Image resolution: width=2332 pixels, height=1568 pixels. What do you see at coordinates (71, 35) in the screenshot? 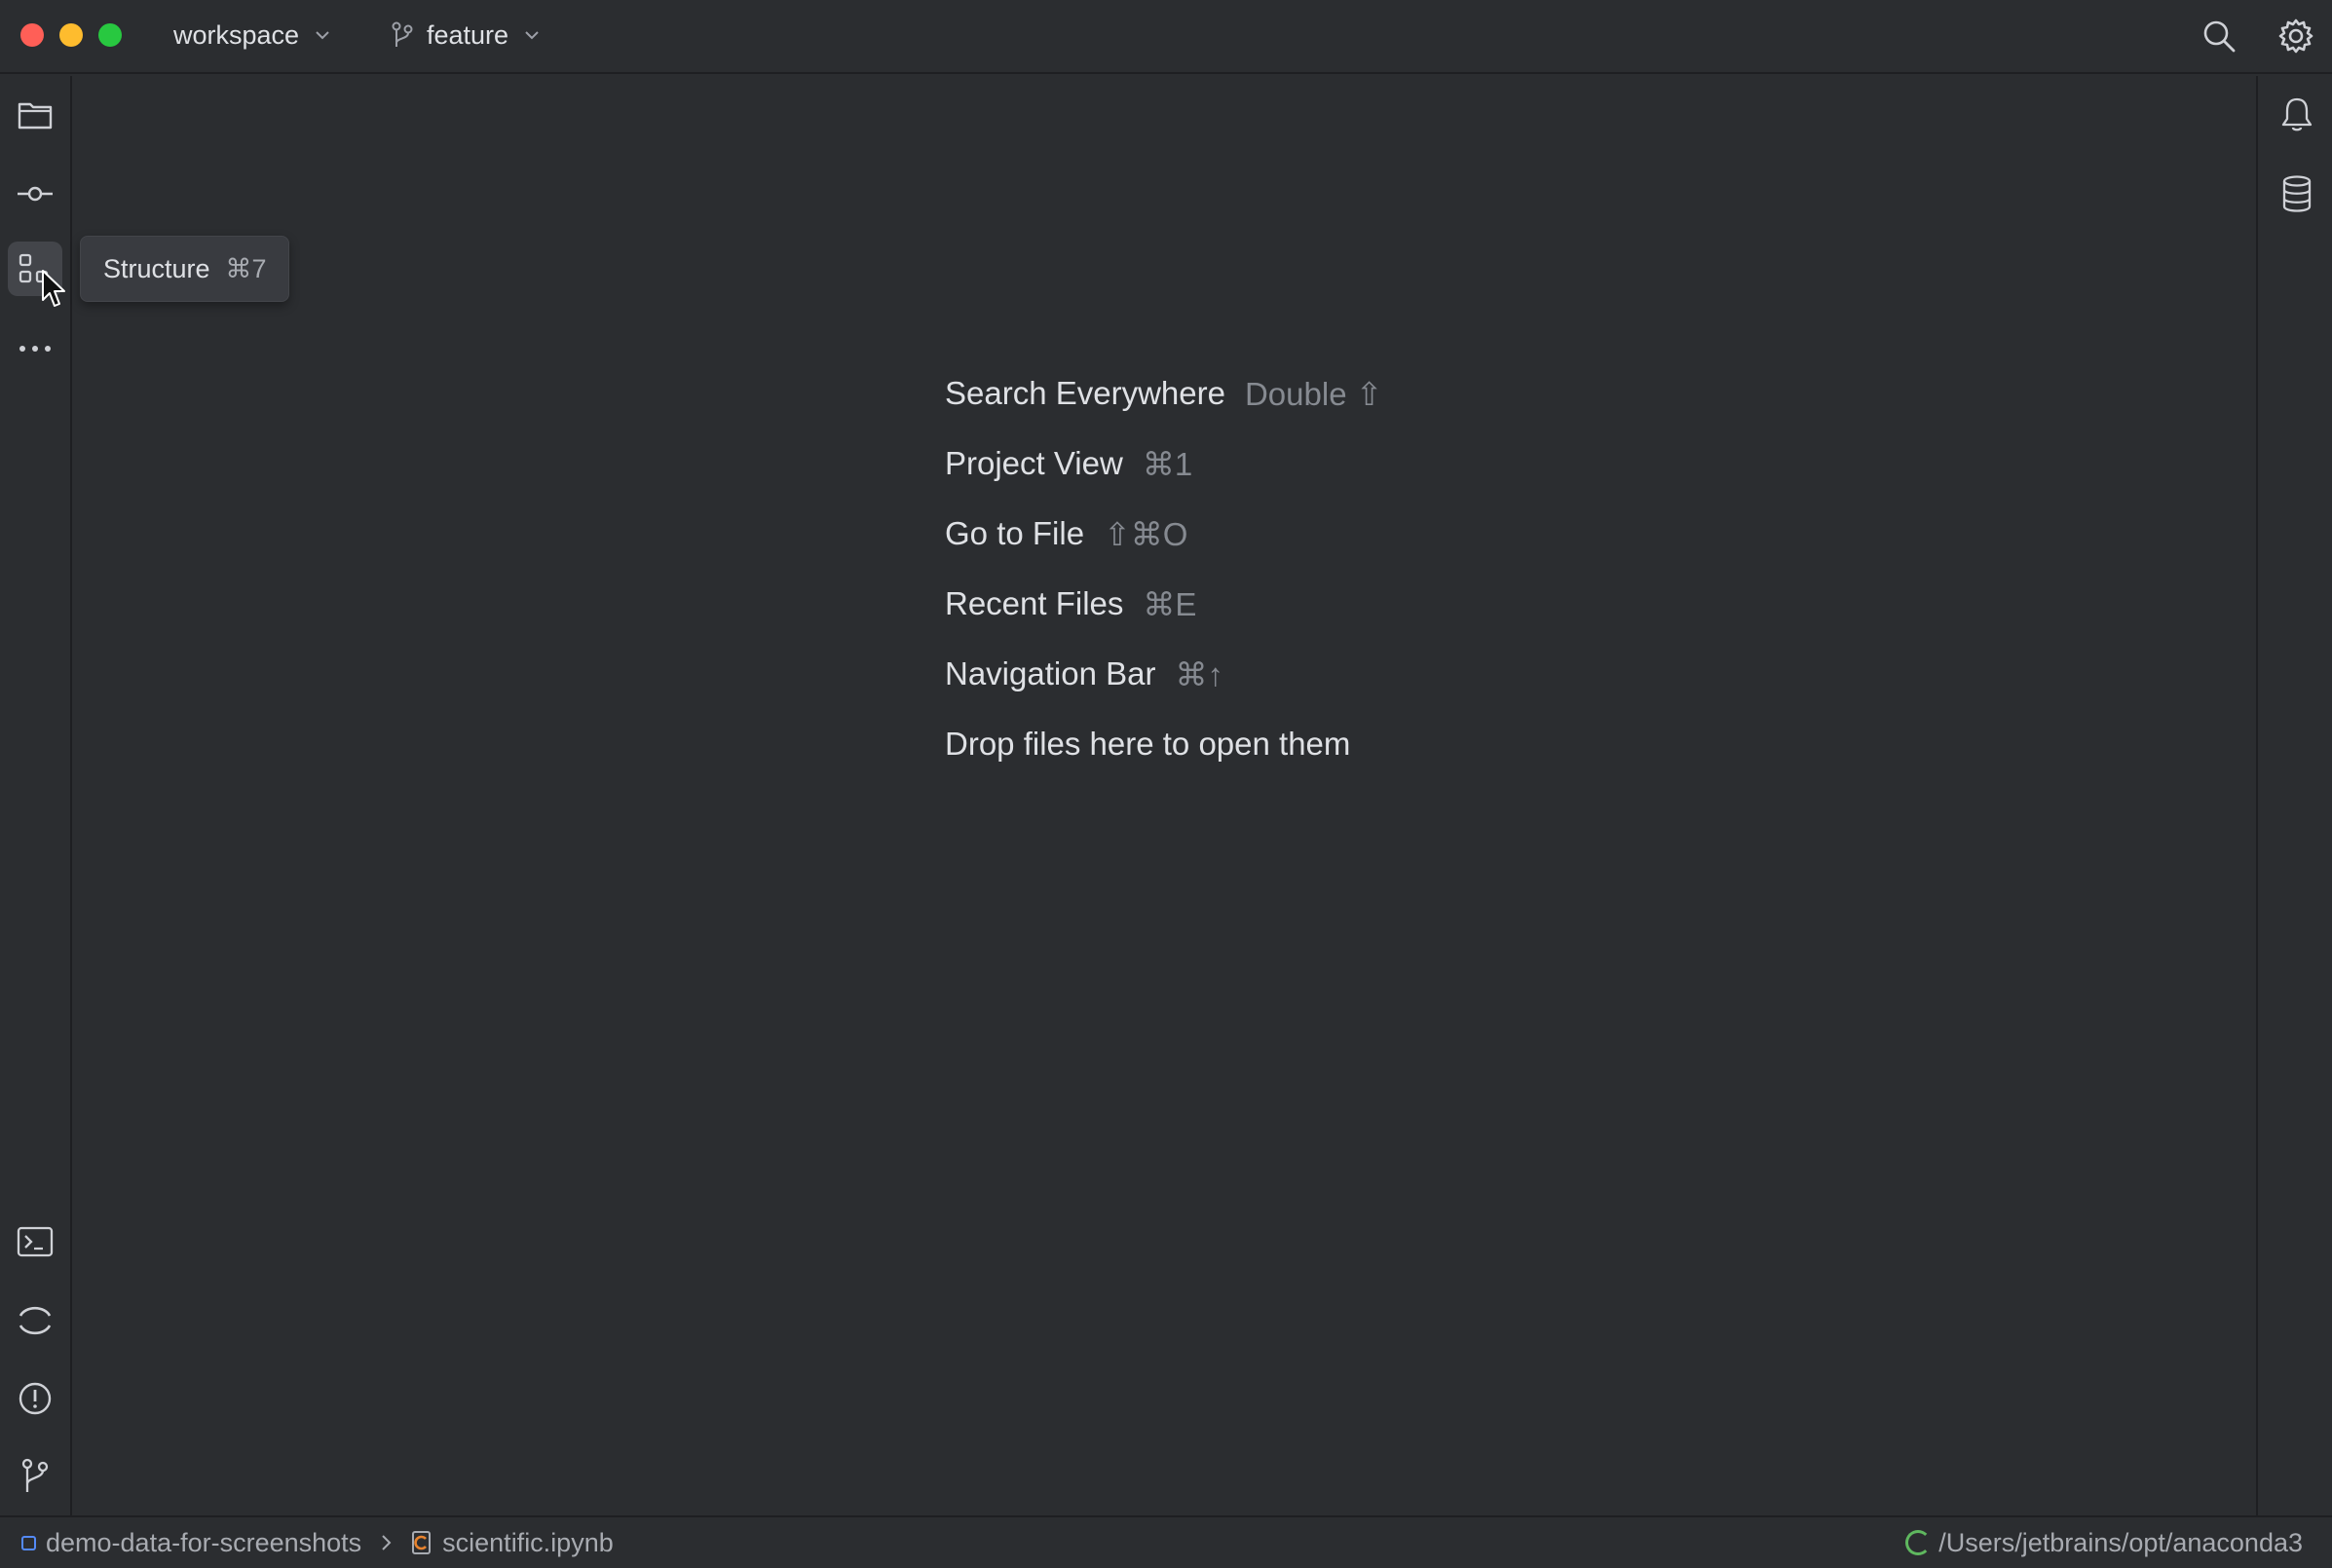
I see `window-minimize-button` at bounding box center [71, 35].